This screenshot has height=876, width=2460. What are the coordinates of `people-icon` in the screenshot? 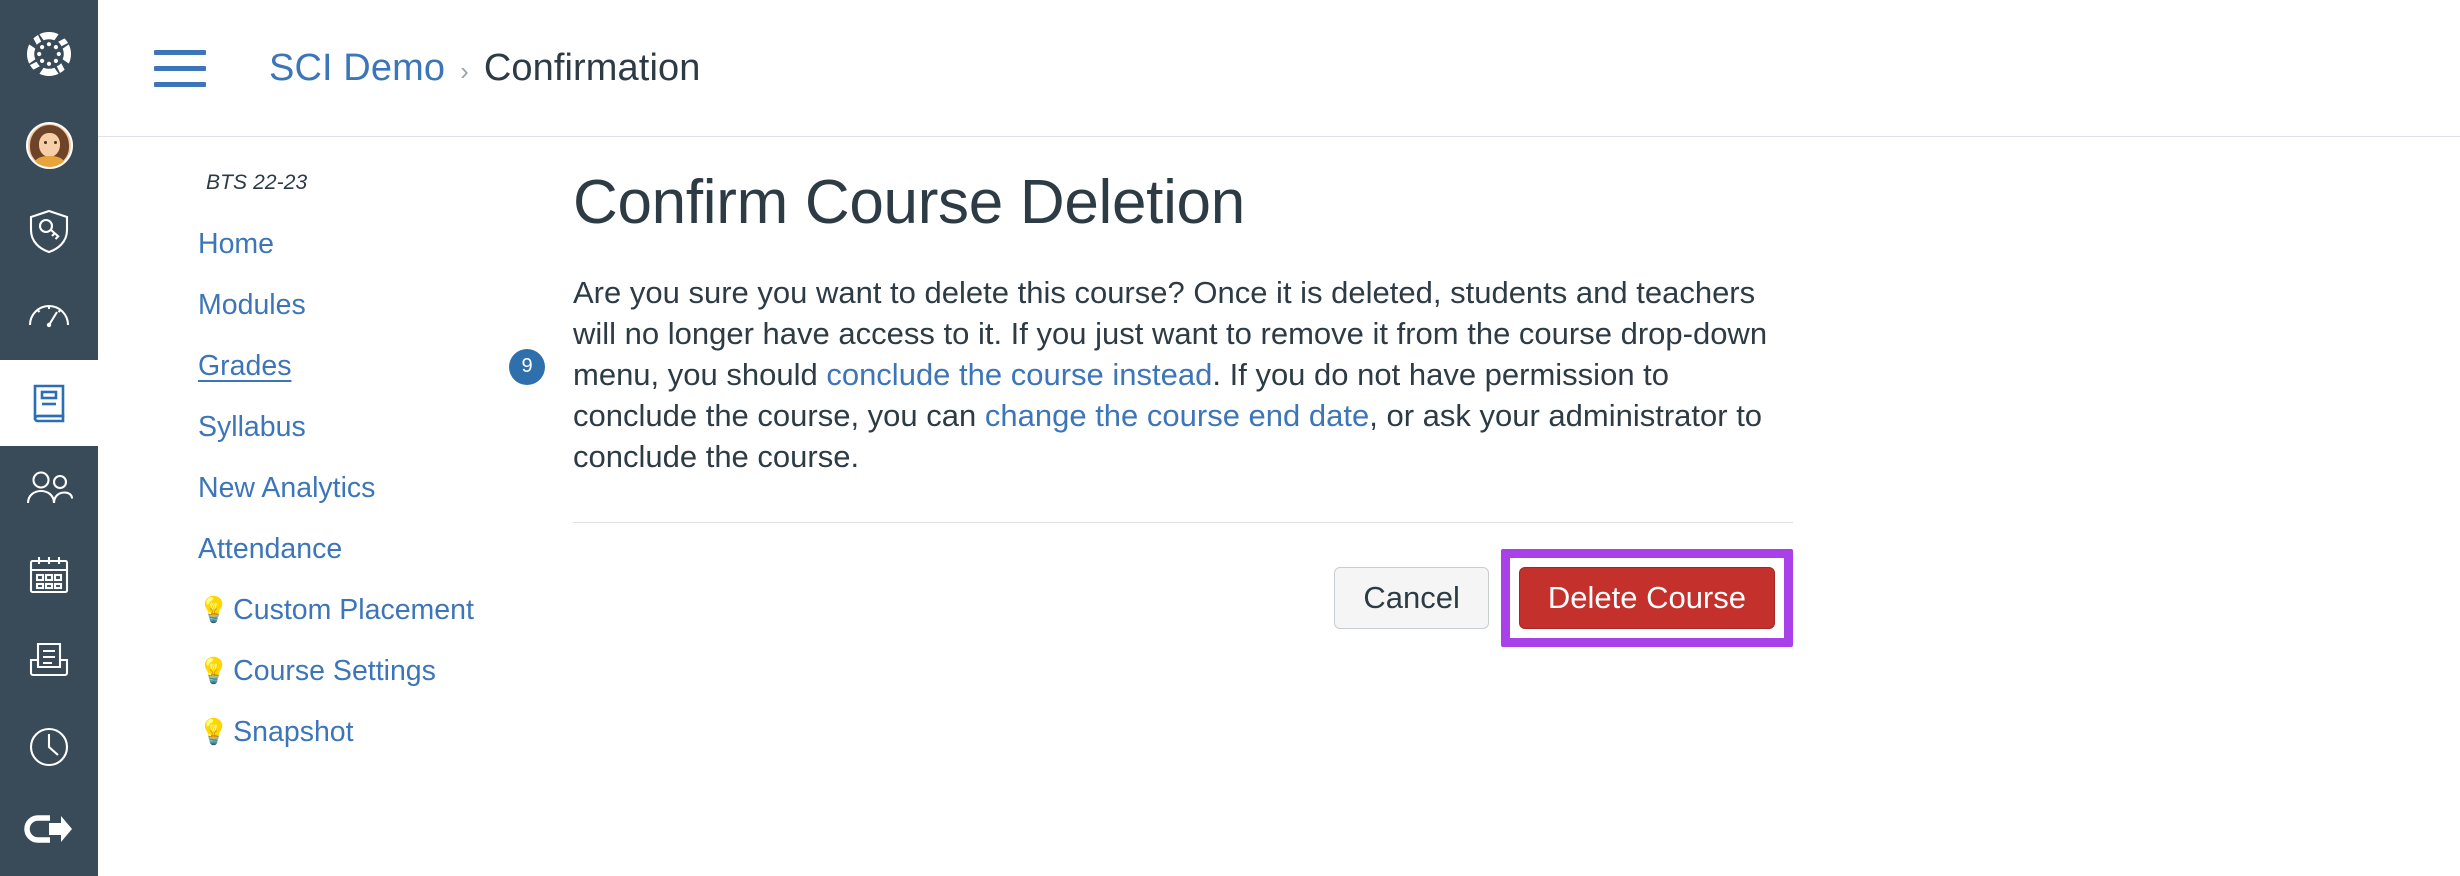 It's located at (49, 489).